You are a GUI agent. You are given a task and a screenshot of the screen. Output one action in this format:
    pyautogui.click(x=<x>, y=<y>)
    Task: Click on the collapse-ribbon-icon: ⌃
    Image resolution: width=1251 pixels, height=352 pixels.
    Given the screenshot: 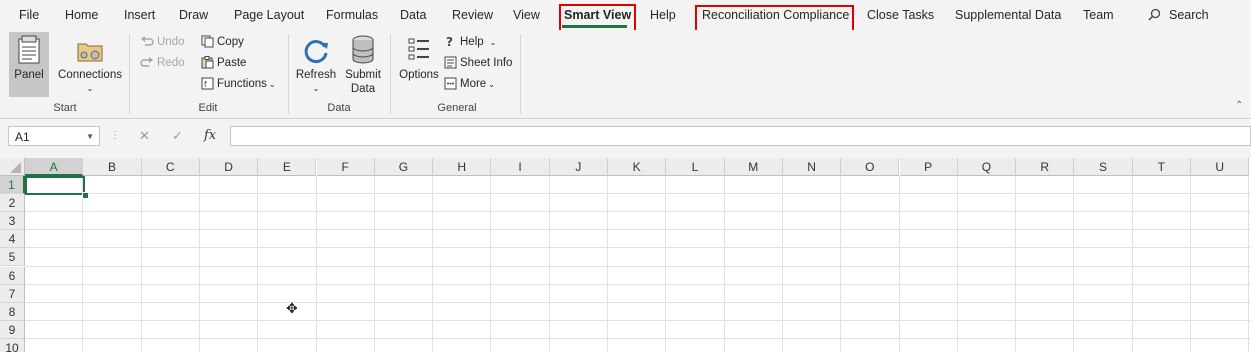 What is the action you would take?
    pyautogui.click(x=1239, y=105)
    